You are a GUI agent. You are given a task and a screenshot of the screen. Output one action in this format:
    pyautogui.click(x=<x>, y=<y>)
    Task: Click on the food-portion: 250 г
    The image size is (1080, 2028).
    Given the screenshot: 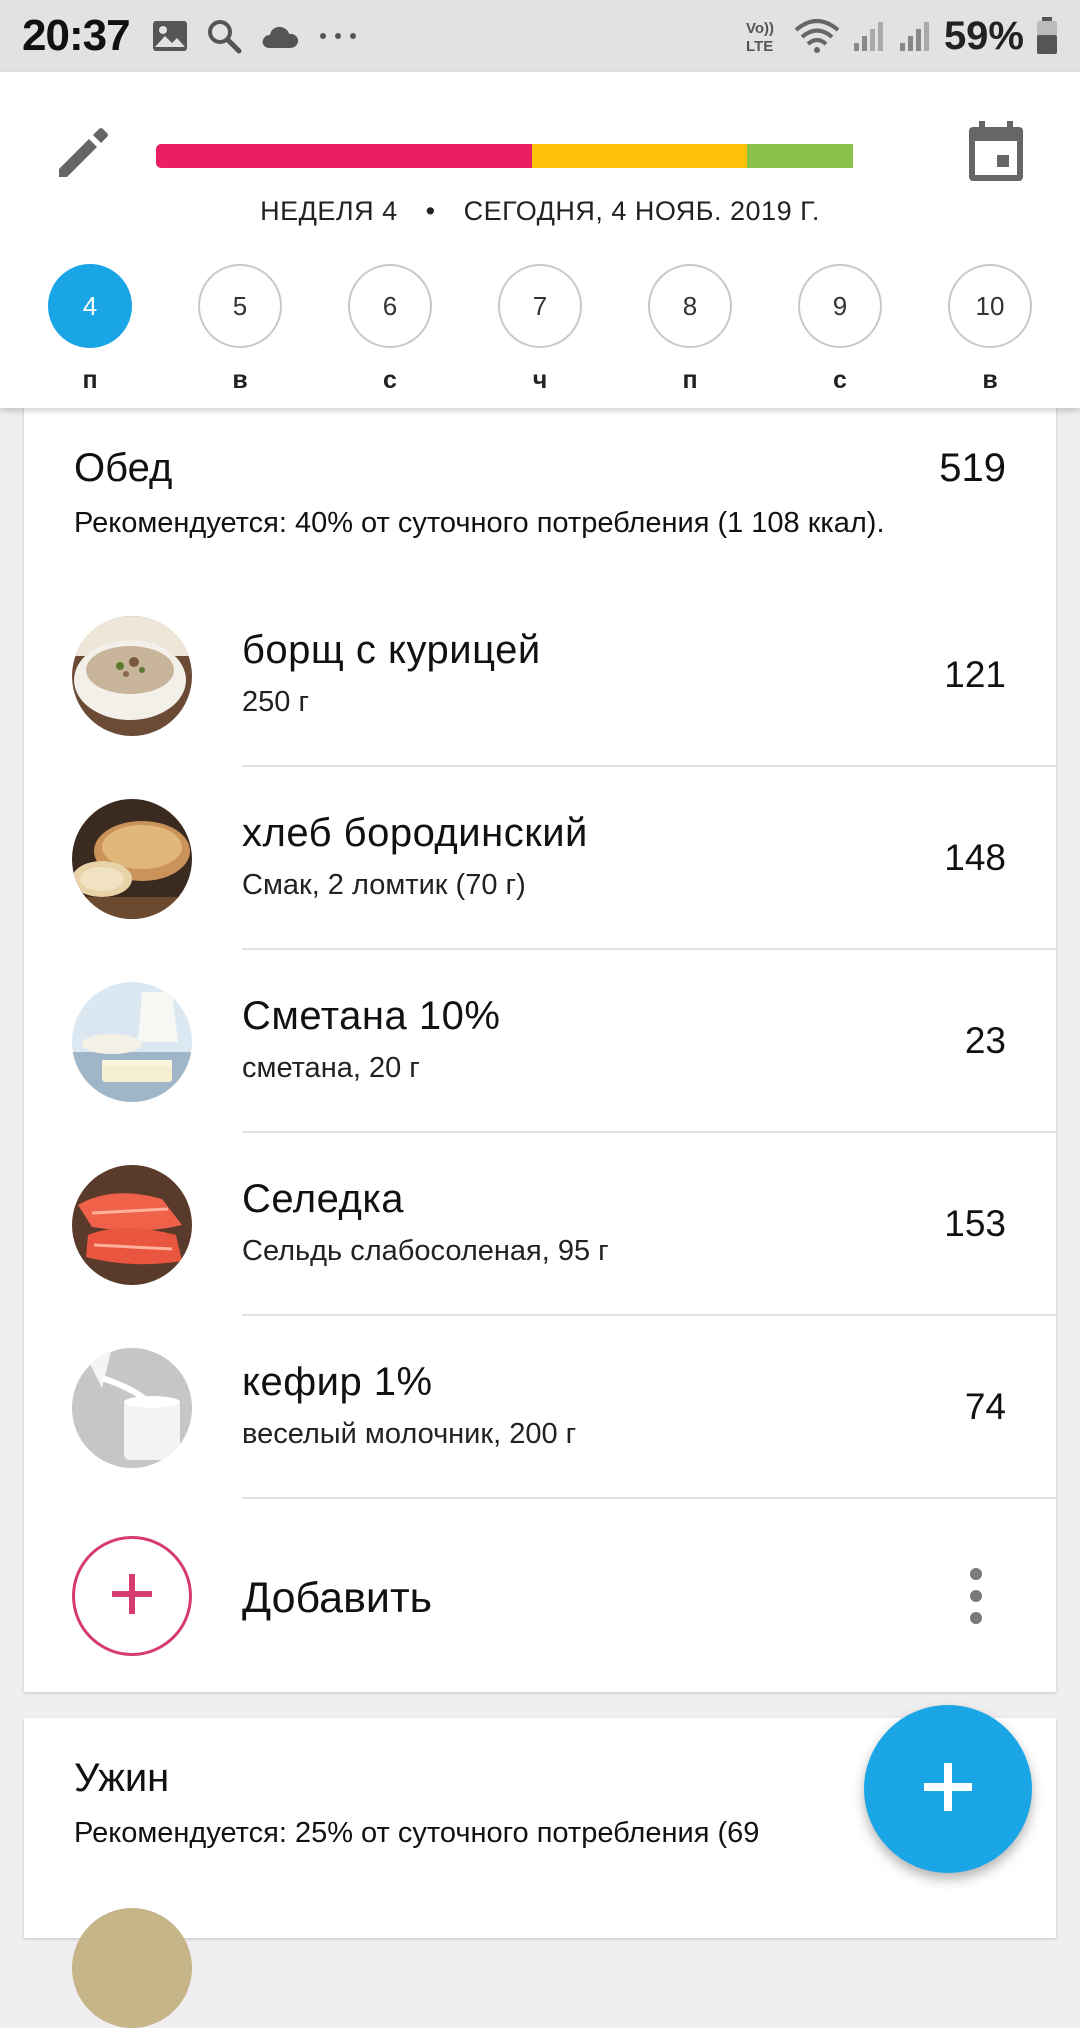 What is the action you would take?
    pyautogui.click(x=276, y=702)
    